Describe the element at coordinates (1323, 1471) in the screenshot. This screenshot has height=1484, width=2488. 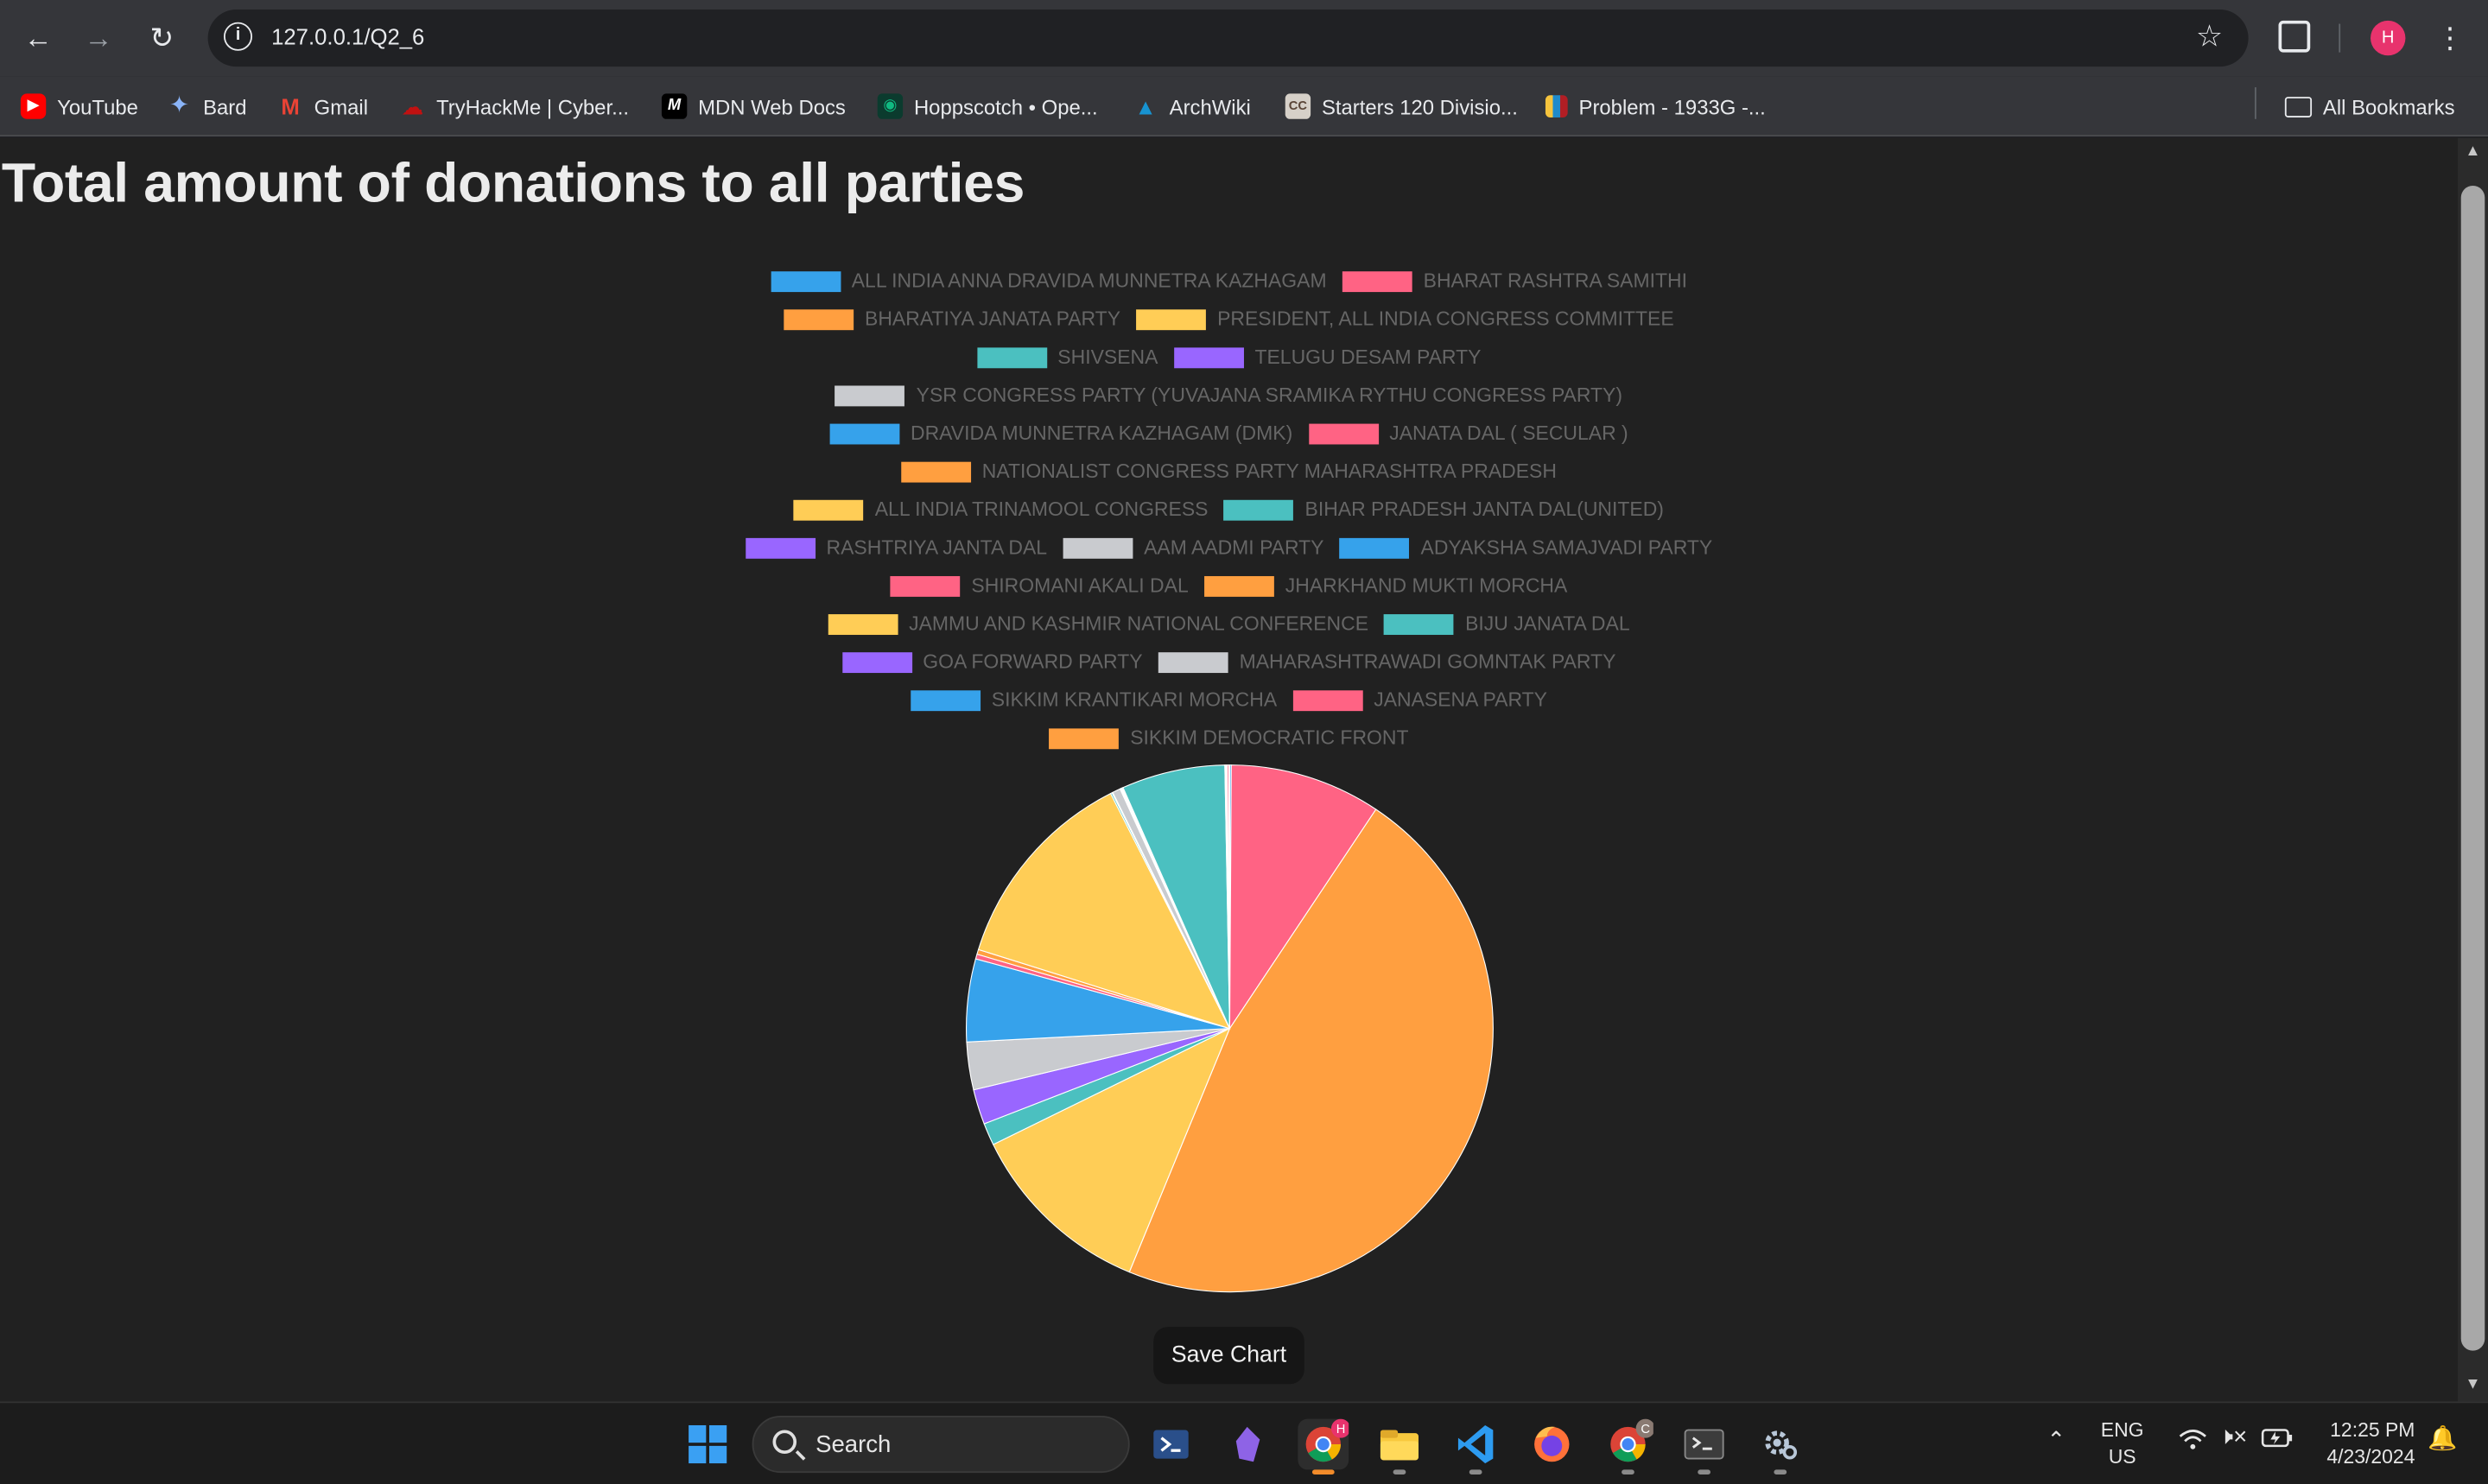
I see `active-app-indicator` at that location.